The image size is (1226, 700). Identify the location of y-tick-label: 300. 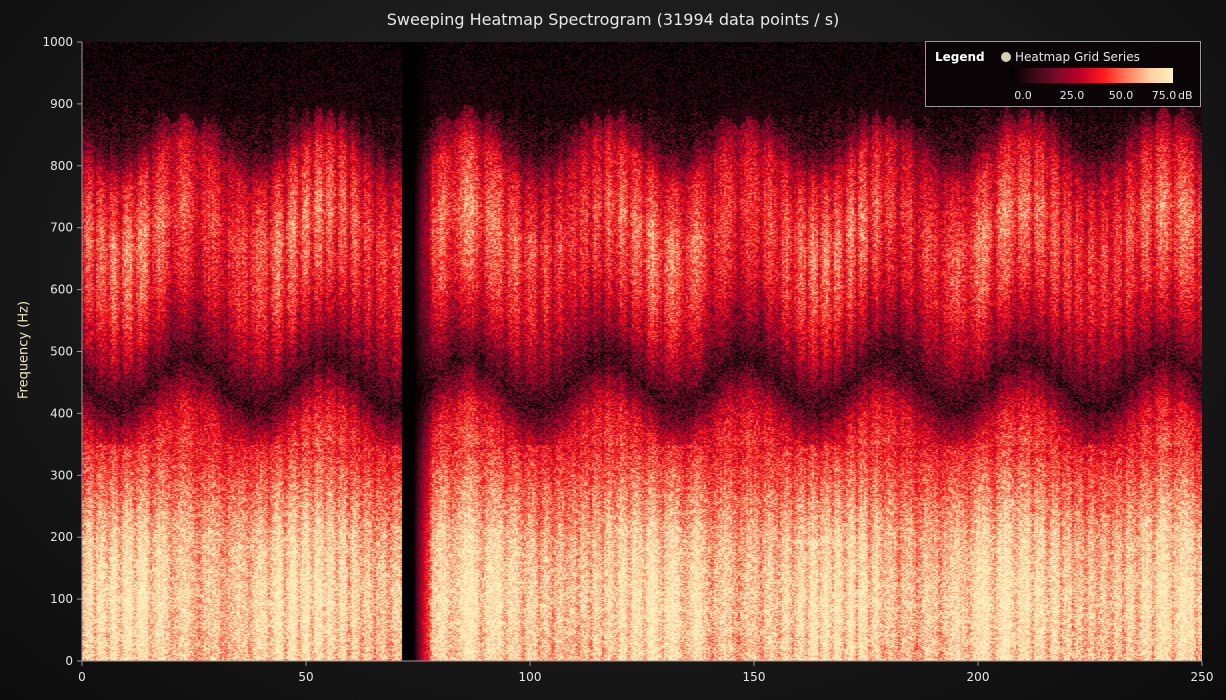
(61, 475).